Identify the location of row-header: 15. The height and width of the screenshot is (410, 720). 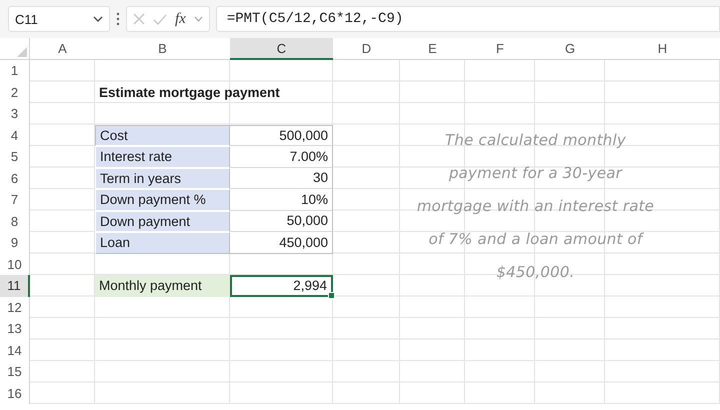
(15, 371).